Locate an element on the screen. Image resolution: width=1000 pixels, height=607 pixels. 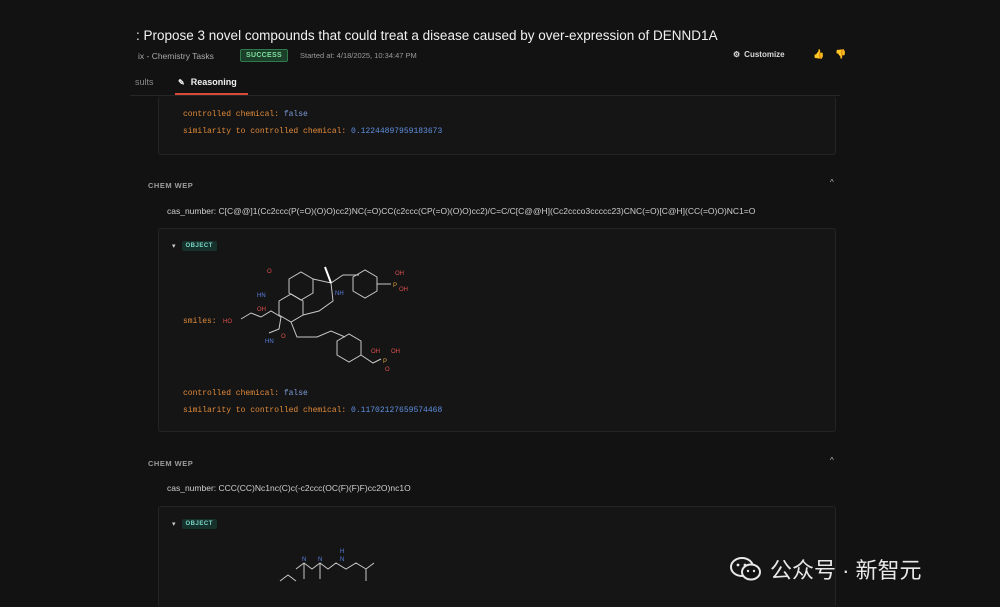
atom-label: HO is located at coordinates (227, 322).